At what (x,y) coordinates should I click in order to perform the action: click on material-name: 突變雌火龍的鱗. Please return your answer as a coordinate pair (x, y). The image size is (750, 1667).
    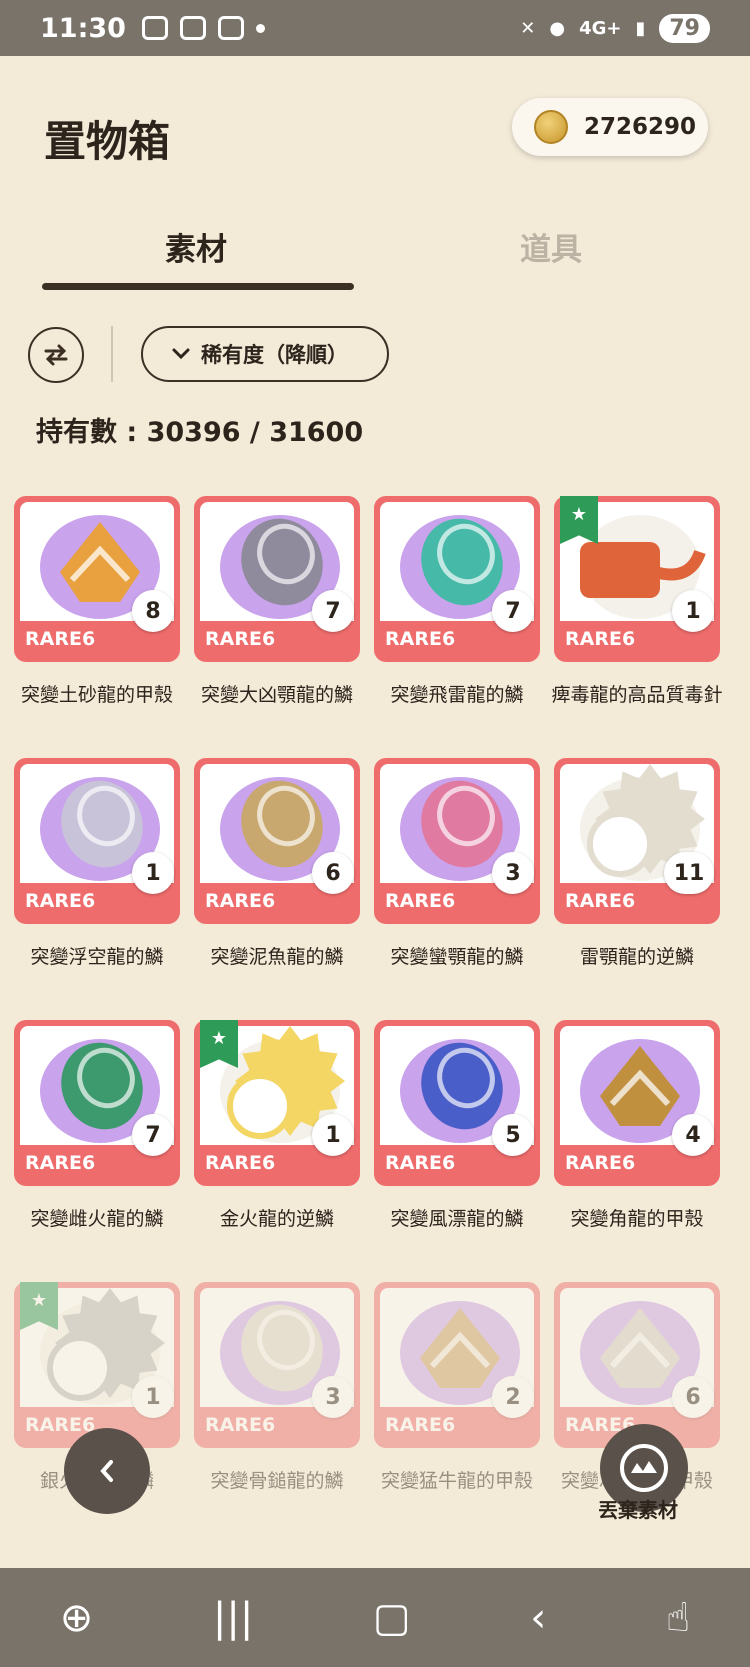
    Looking at the image, I should click on (97, 1219).